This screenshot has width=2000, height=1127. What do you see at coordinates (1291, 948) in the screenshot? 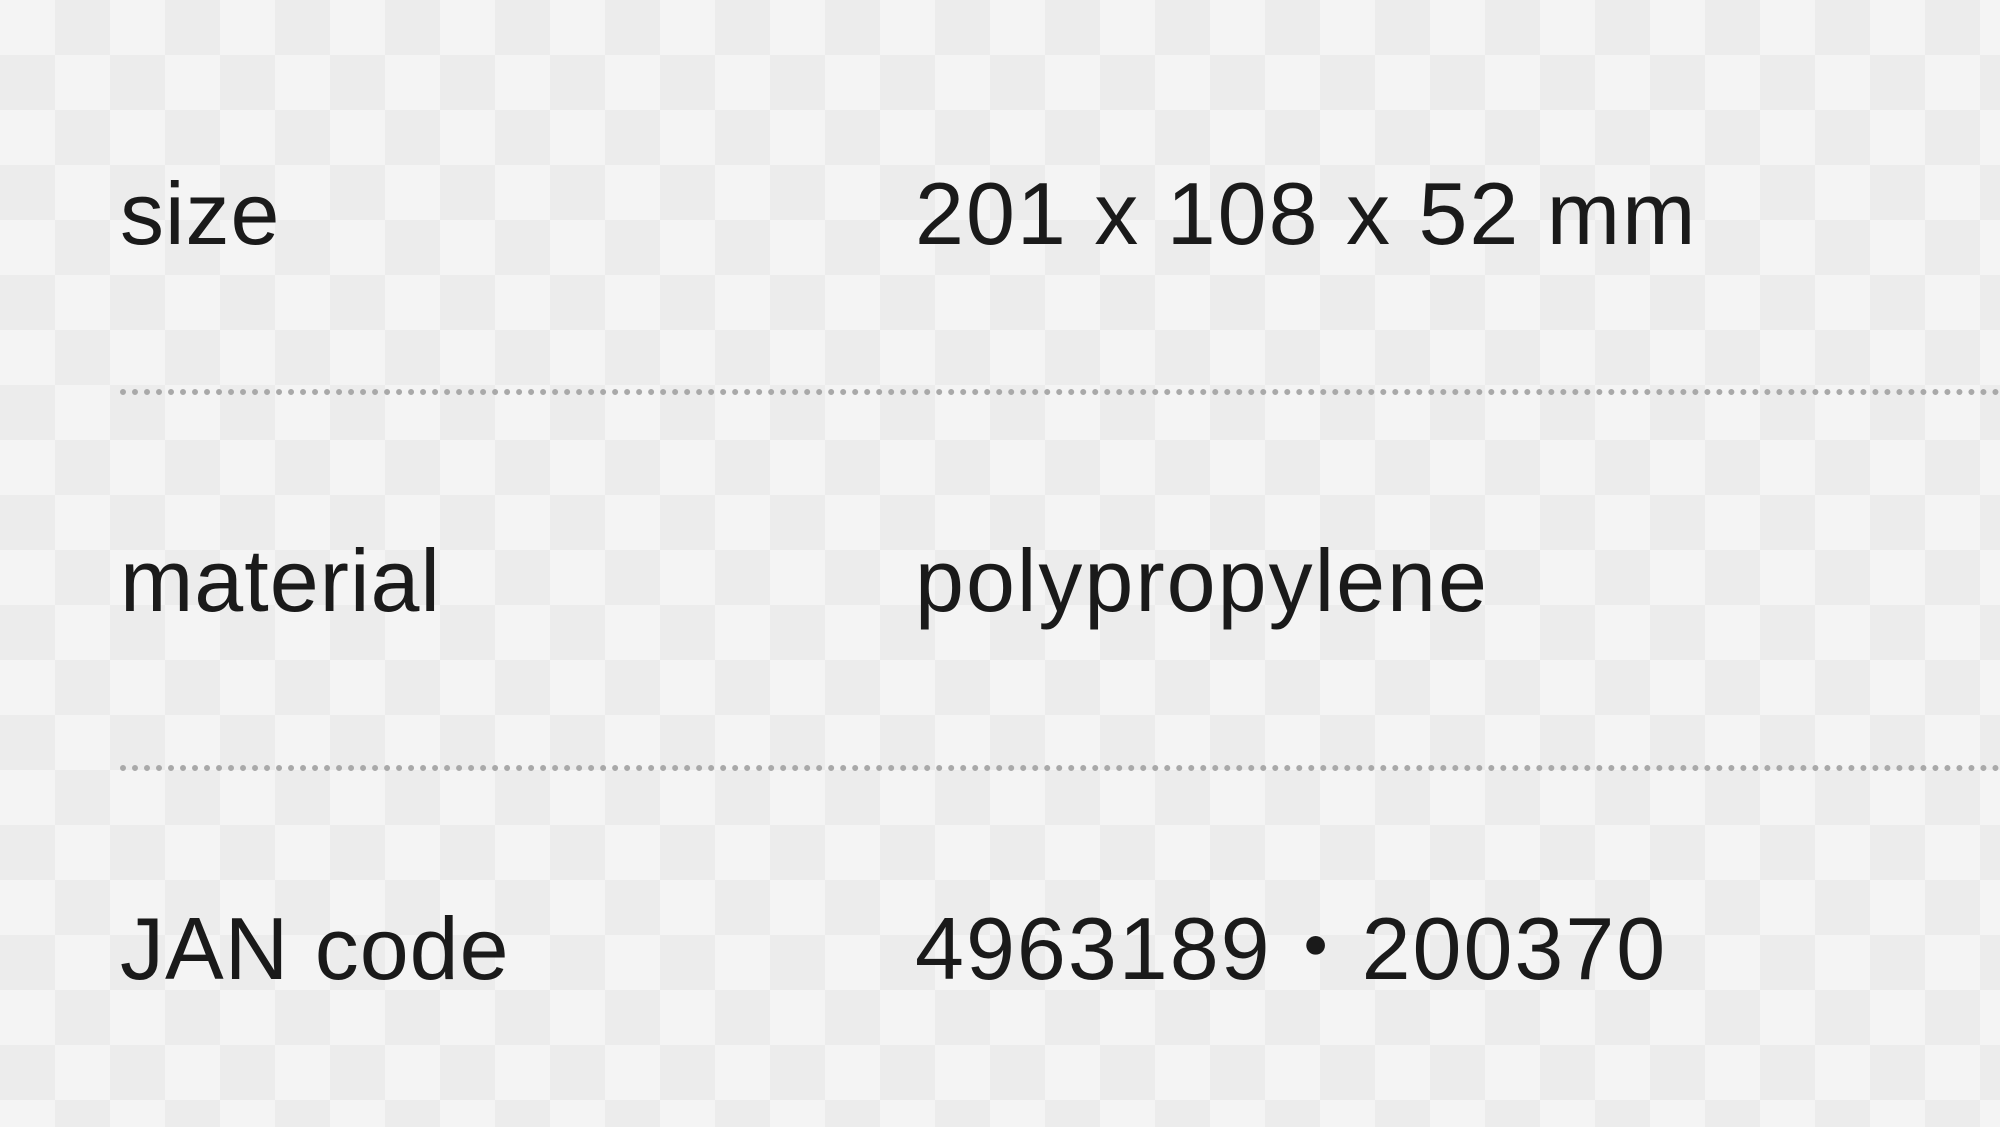
I see `spec-value-jan-code: 4963189・200370` at bounding box center [1291, 948].